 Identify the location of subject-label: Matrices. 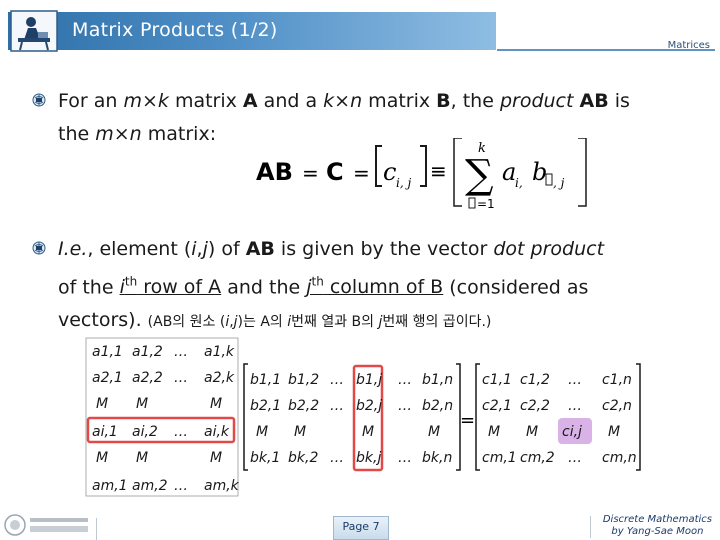
(688, 45).